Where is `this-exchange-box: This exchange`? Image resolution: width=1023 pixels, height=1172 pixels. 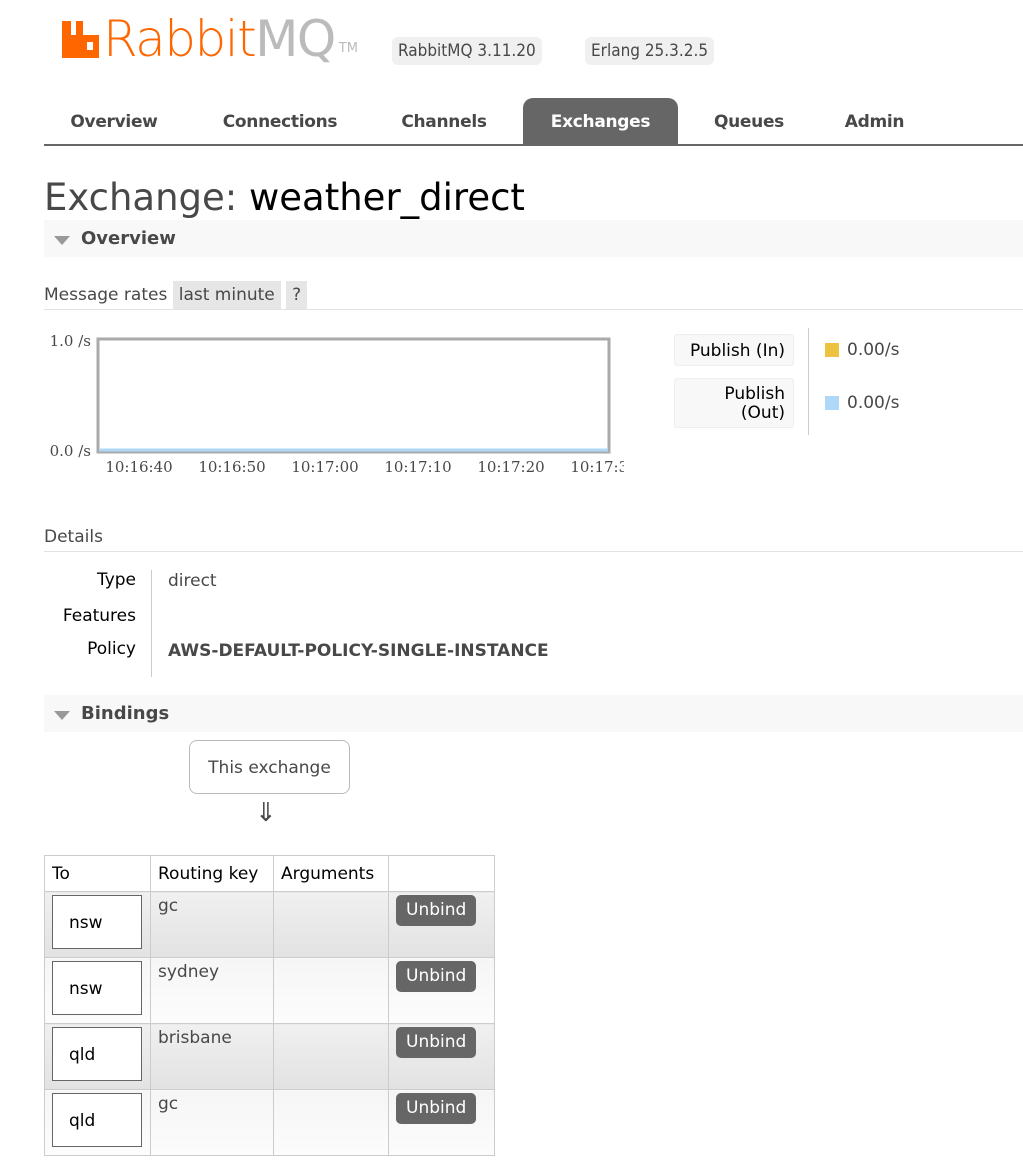
this-exchange-box: This exchange is located at coordinates (269, 767).